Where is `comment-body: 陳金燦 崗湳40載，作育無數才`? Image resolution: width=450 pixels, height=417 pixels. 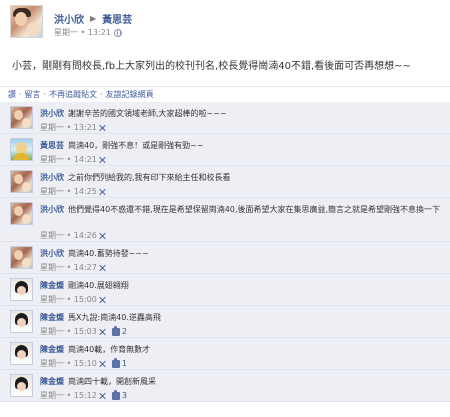
comment-body: 陳金燦 崗湳40載，作育無數才 is located at coordinates (242, 350).